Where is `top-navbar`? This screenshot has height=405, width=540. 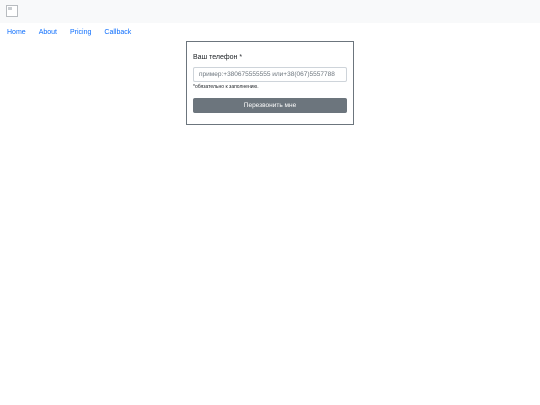
top-navbar is located at coordinates (270, 11).